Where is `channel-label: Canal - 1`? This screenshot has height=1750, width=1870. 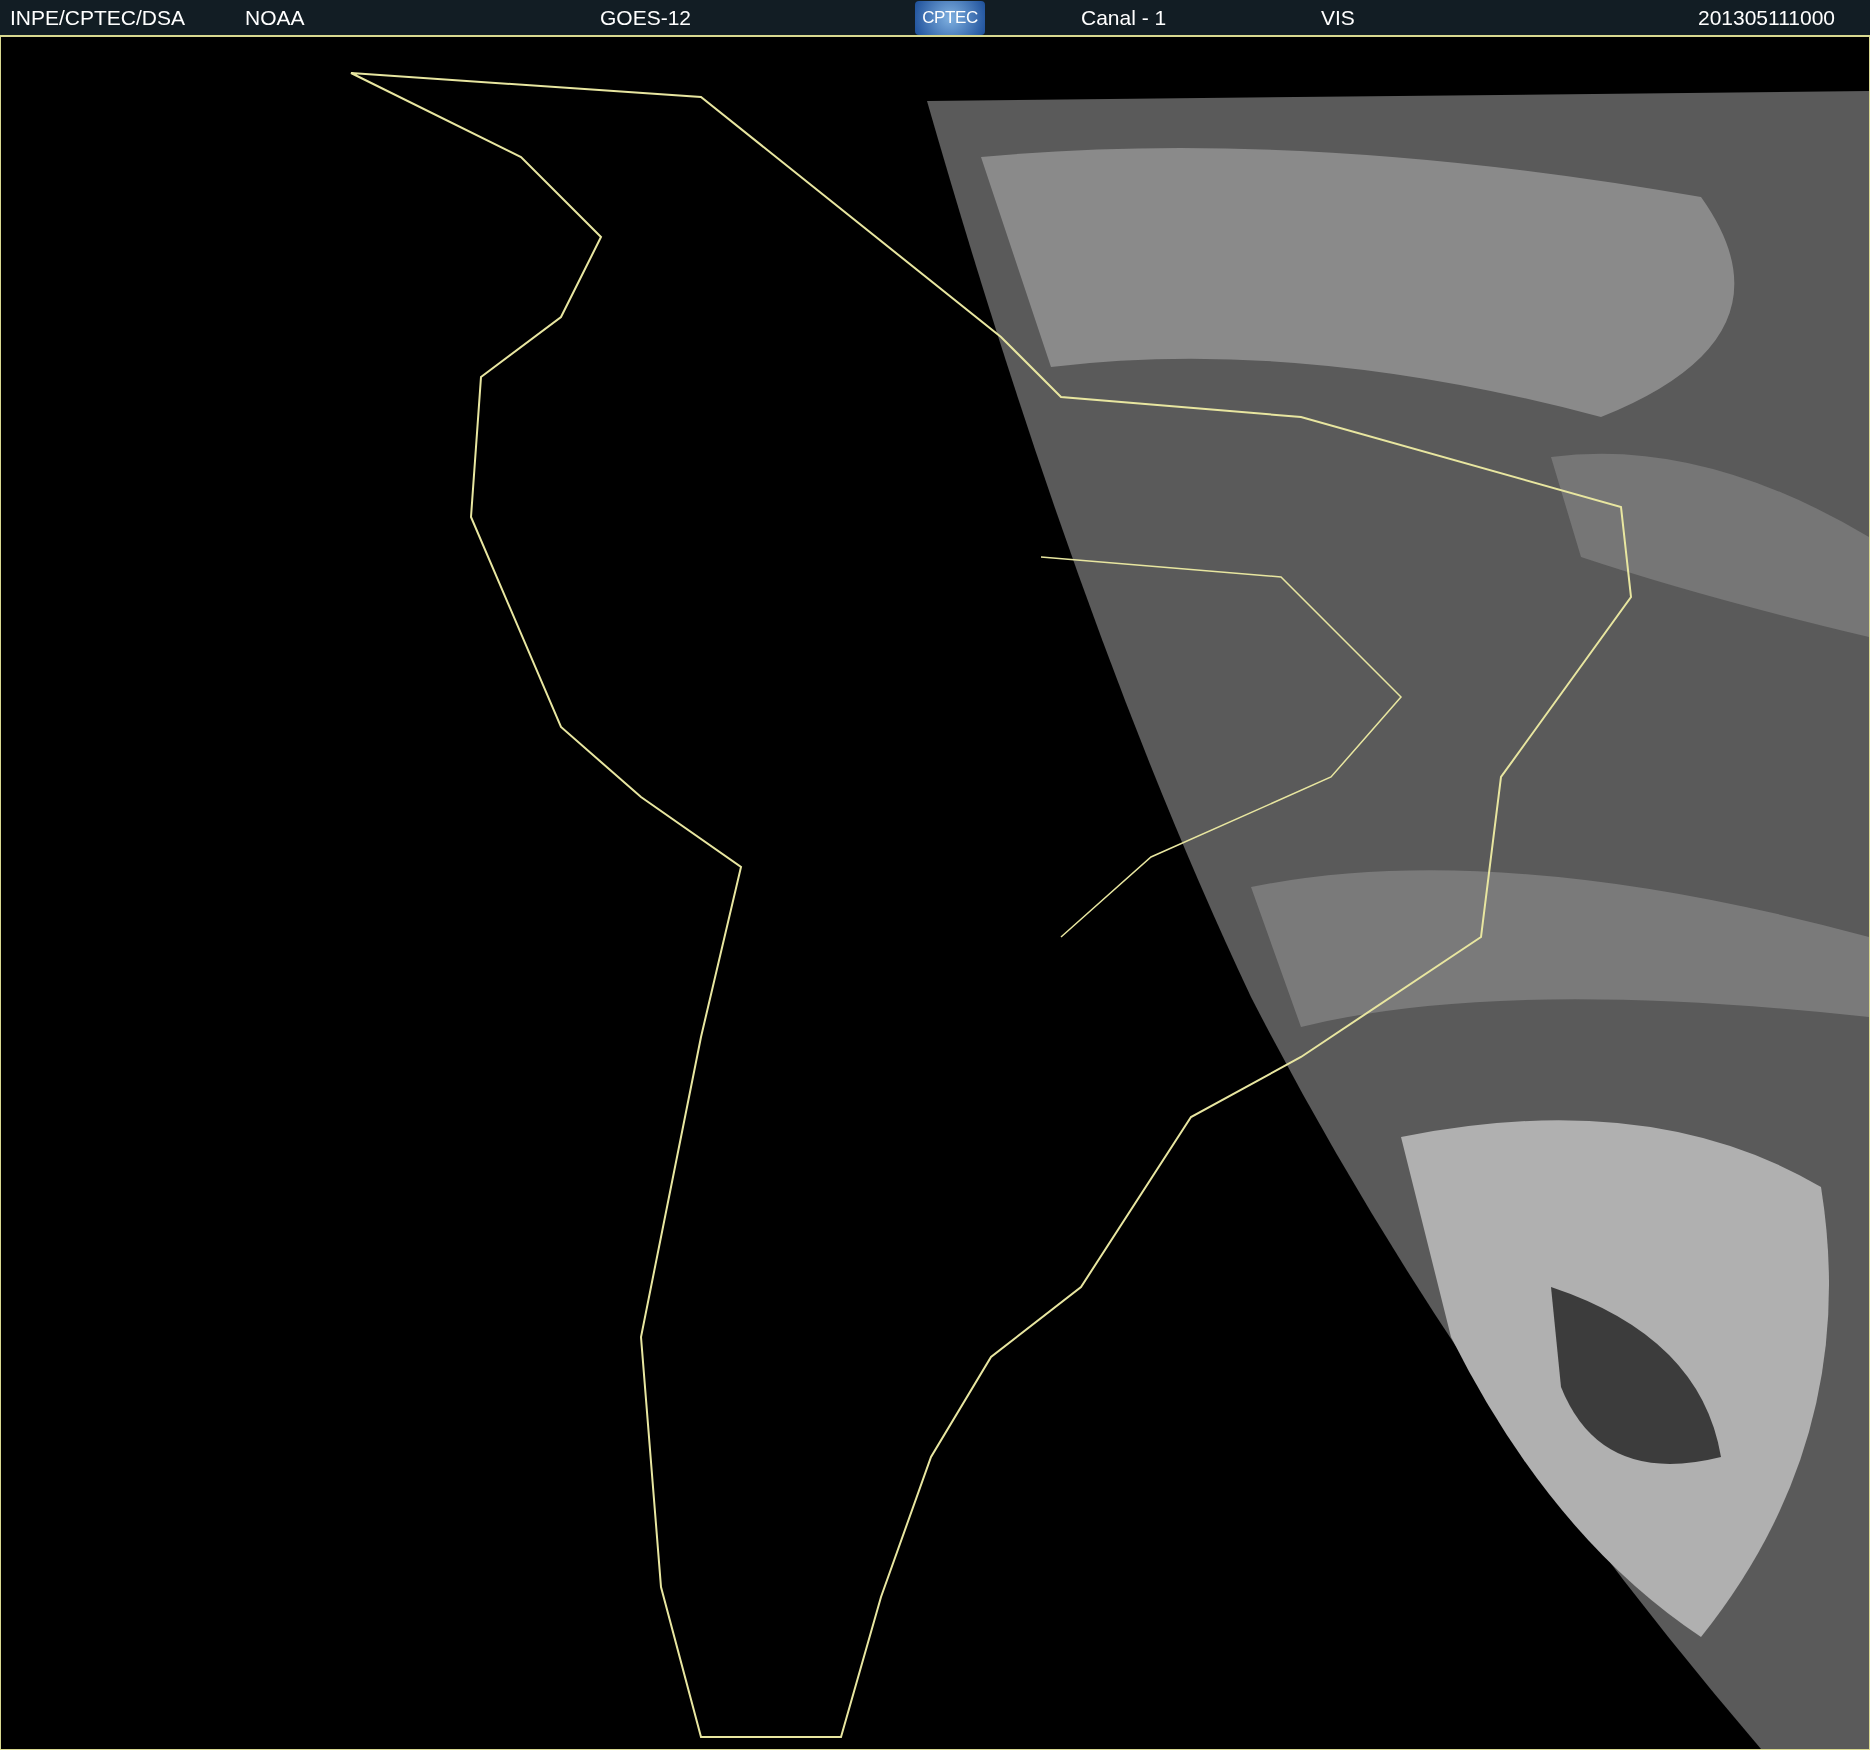 channel-label: Canal - 1 is located at coordinates (1124, 17).